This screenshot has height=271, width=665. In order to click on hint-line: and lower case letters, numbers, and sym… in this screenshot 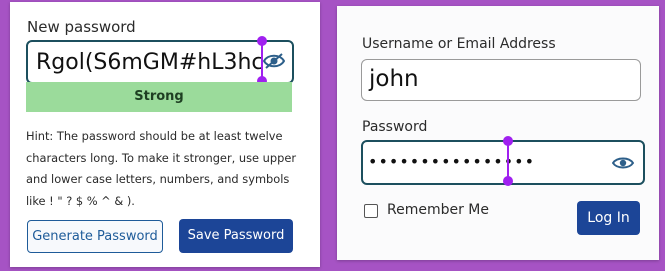, I will do `click(158, 179)`.